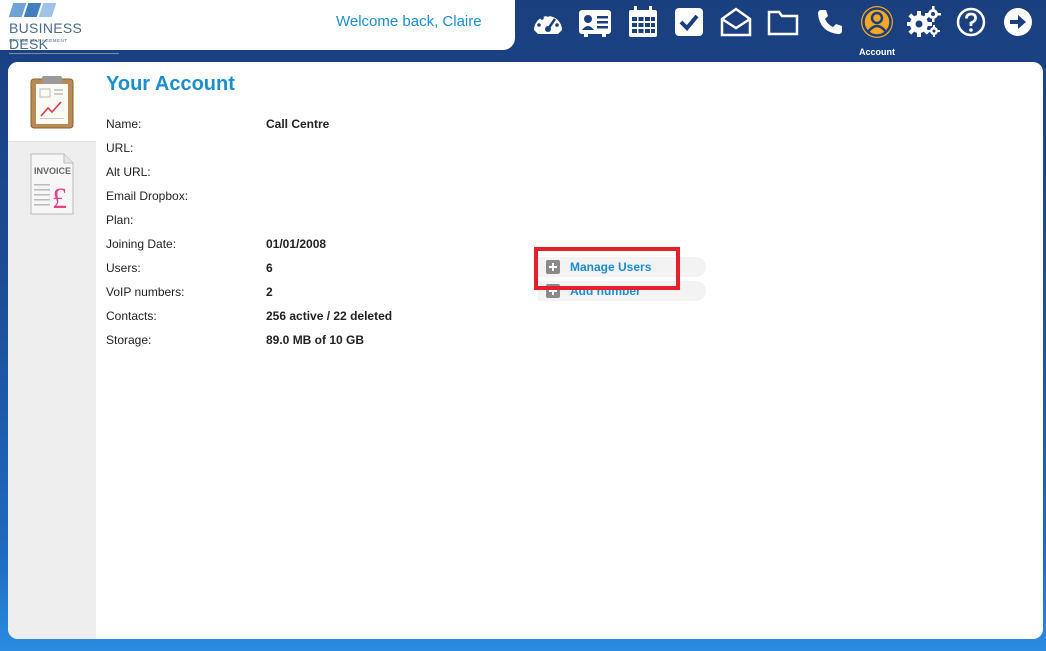  What do you see at coordinates (64, 37) in the screenshot?
I see `logo-name: BUSINESS DESK` at bounding box center [64, 37].